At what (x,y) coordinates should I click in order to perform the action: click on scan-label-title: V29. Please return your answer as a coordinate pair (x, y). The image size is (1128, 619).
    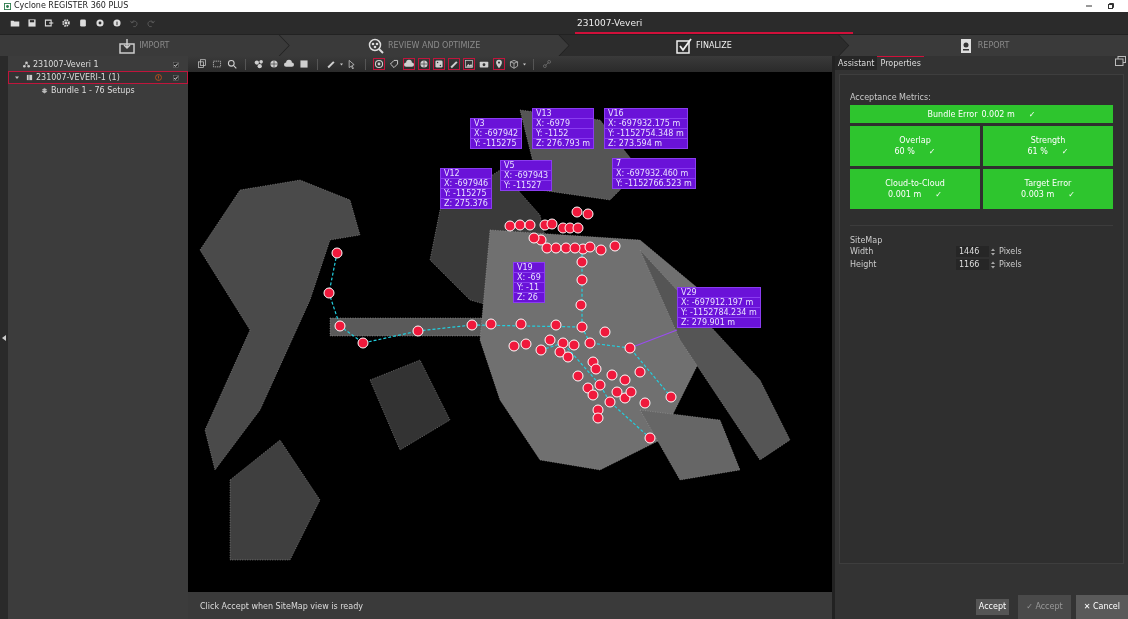
    Looking at the image, I should click on (689, 292).